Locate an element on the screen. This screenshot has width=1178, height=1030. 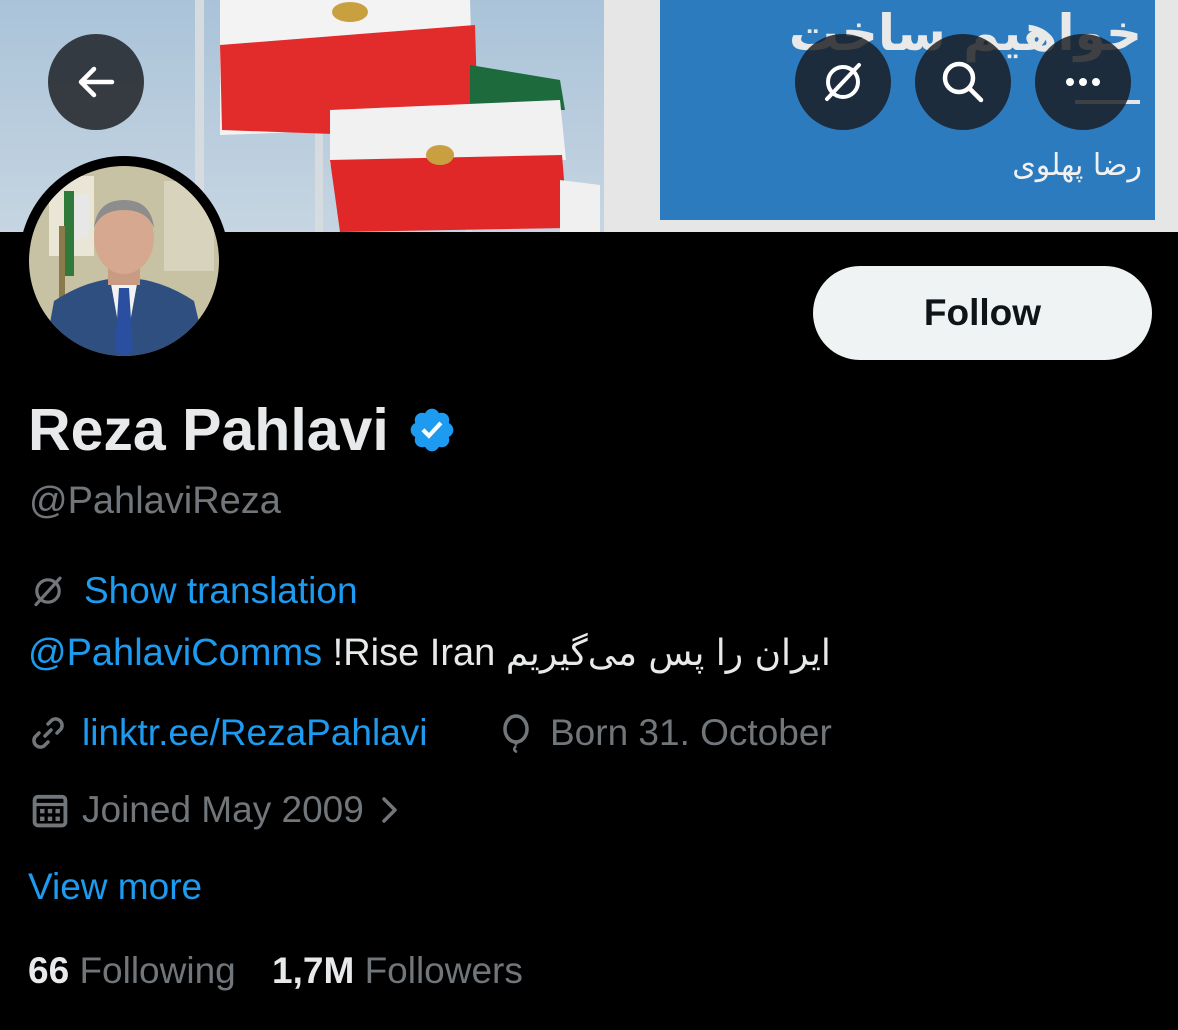
profile-link-row: linktr.ee/RezaPahlavi is located at coordinates (228, 733).